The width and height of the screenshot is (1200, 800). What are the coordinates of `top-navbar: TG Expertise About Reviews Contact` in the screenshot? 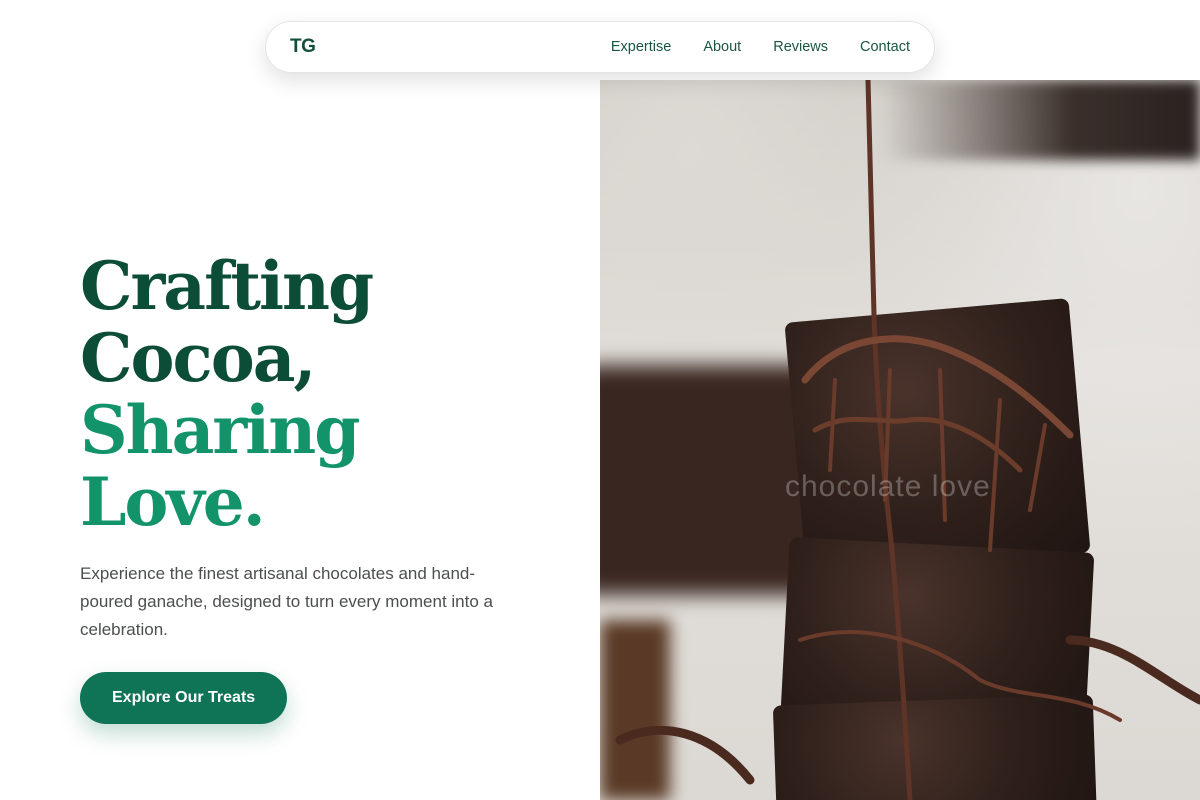 It's located at (600, 47).